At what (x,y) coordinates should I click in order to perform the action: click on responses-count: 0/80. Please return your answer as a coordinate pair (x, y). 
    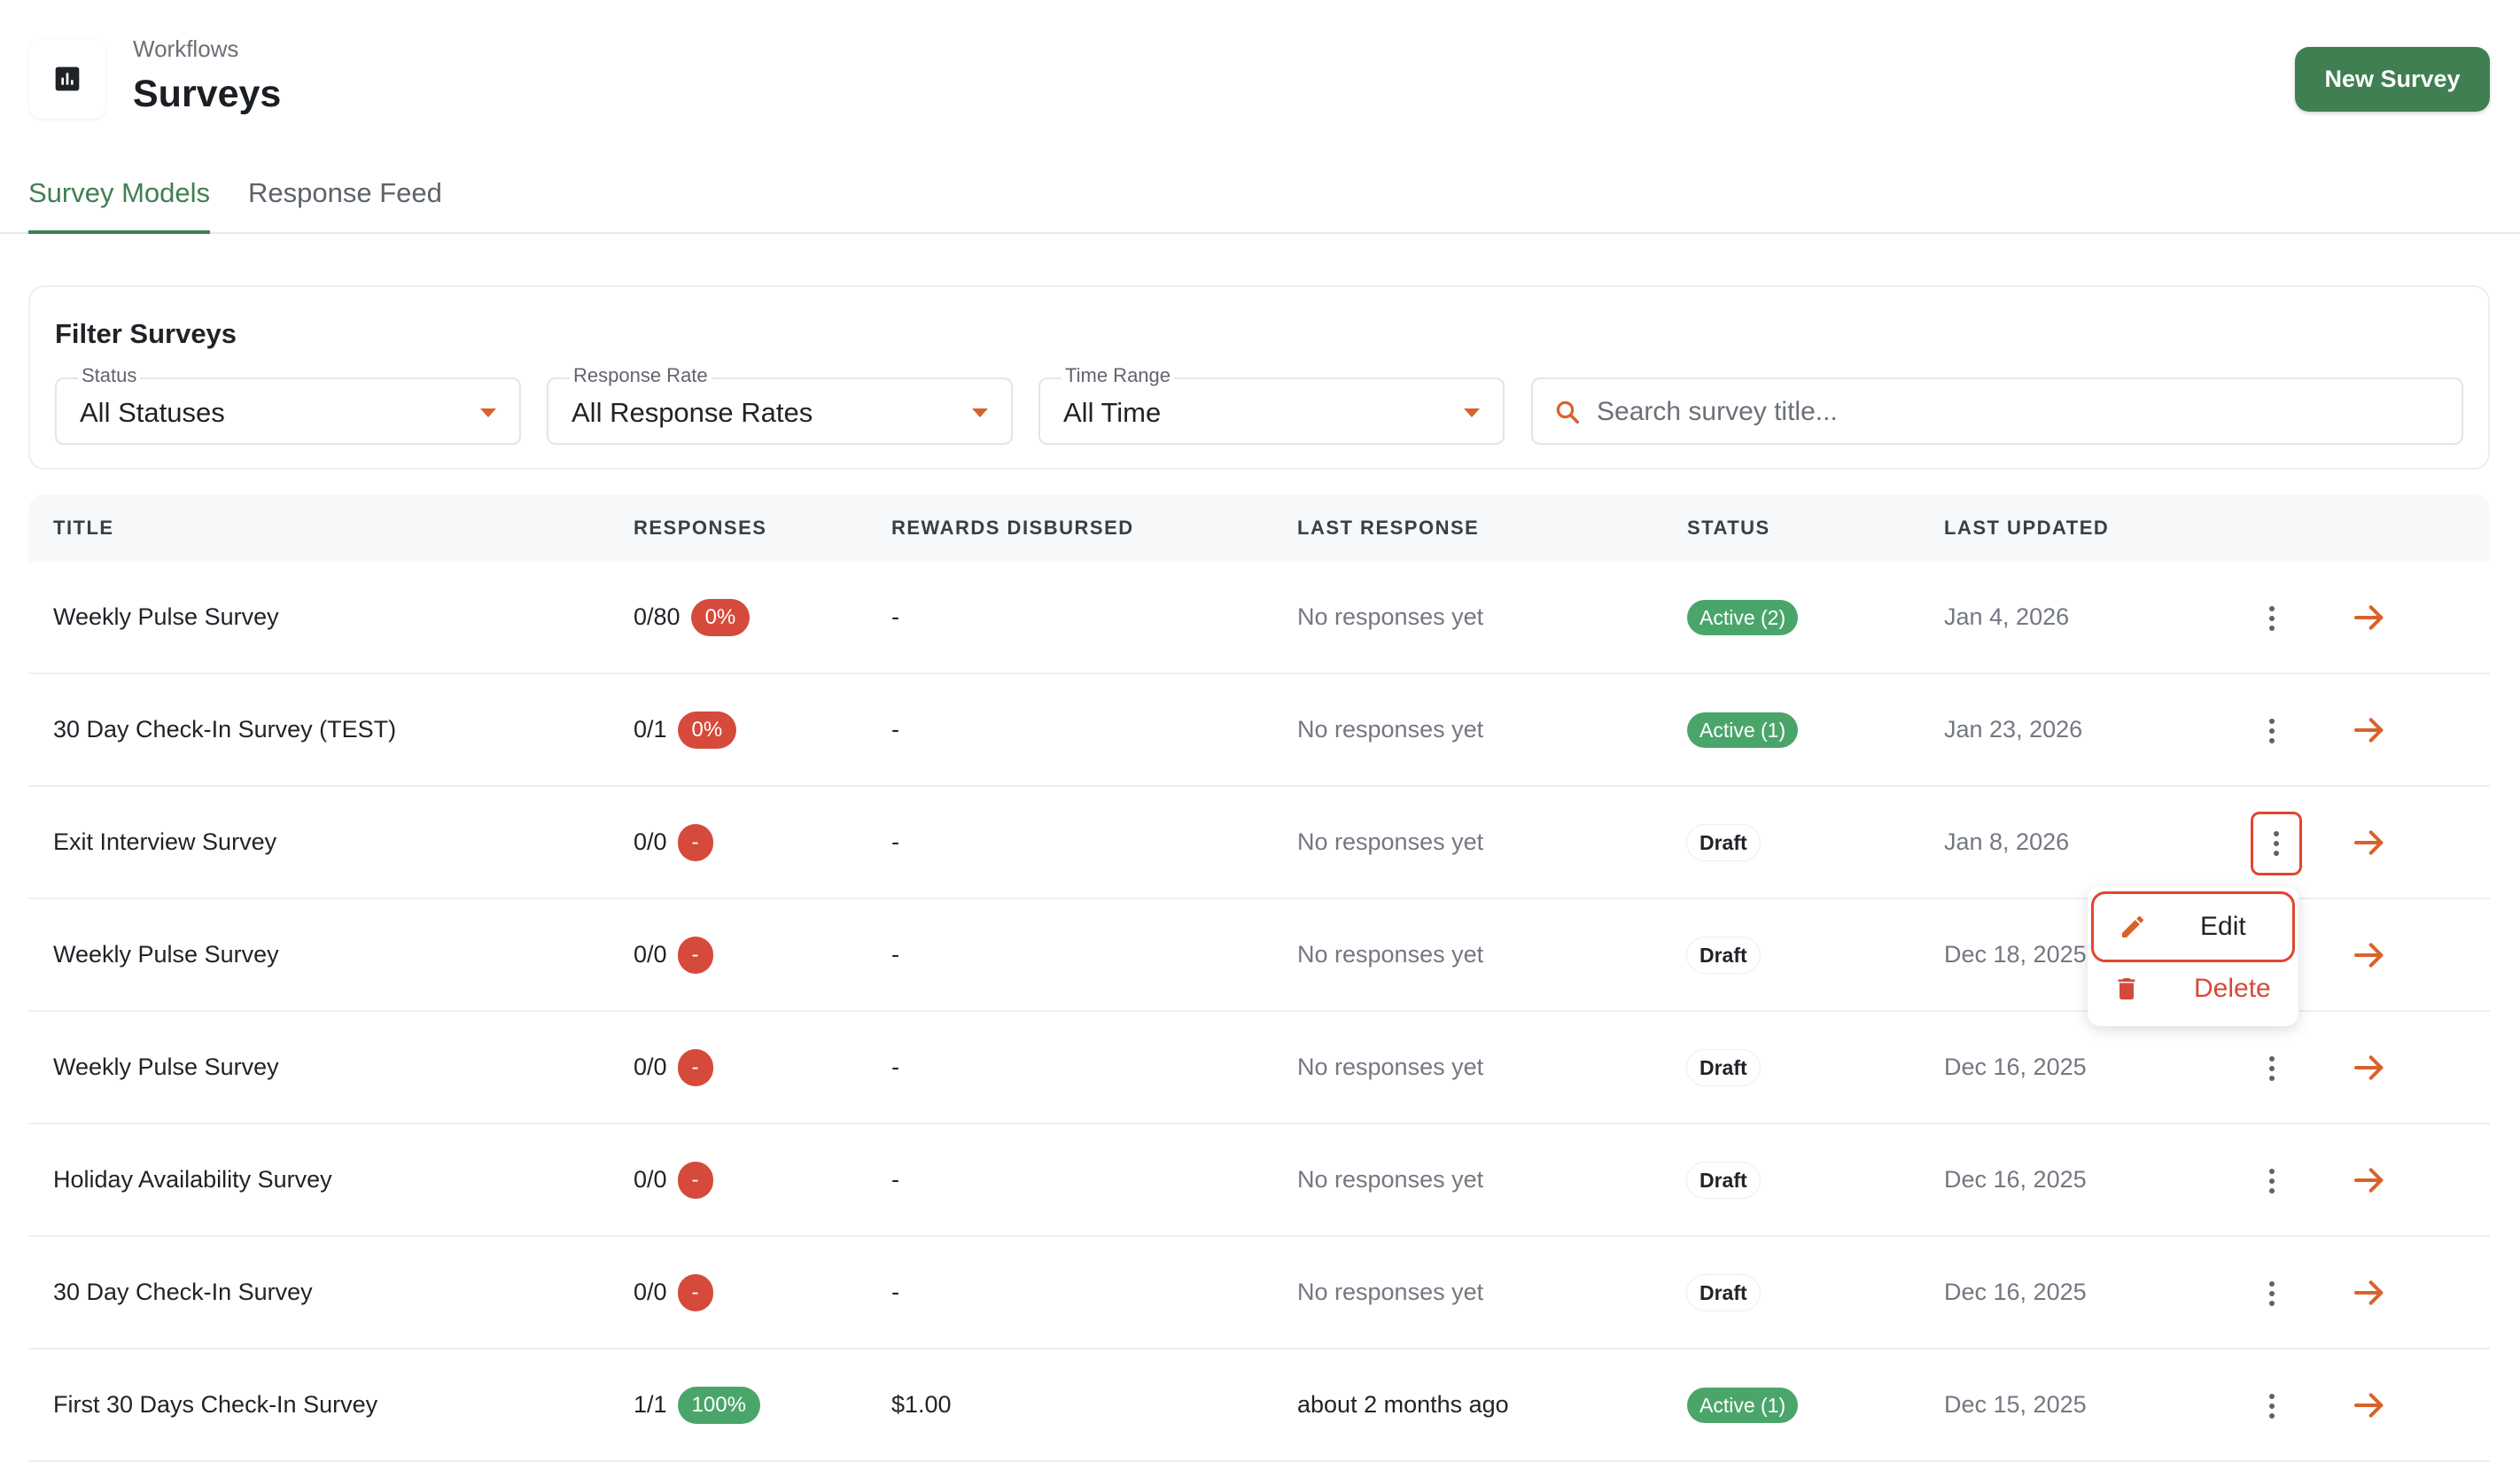
    Looking at the image, I should click on (657, 616).